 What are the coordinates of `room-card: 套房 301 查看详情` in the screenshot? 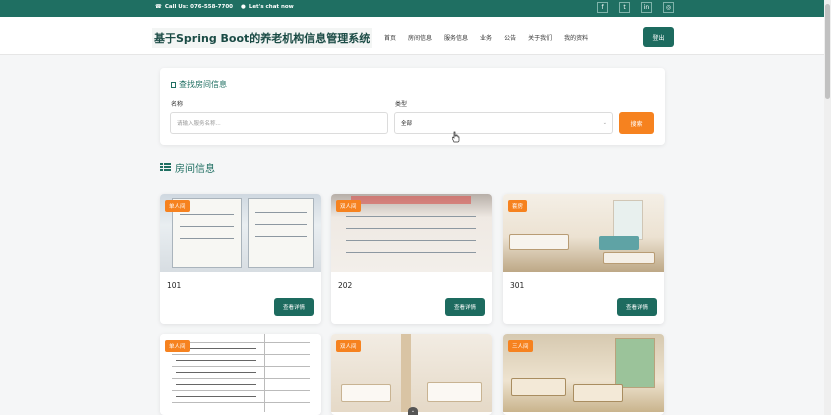 It's located at (583, 259).